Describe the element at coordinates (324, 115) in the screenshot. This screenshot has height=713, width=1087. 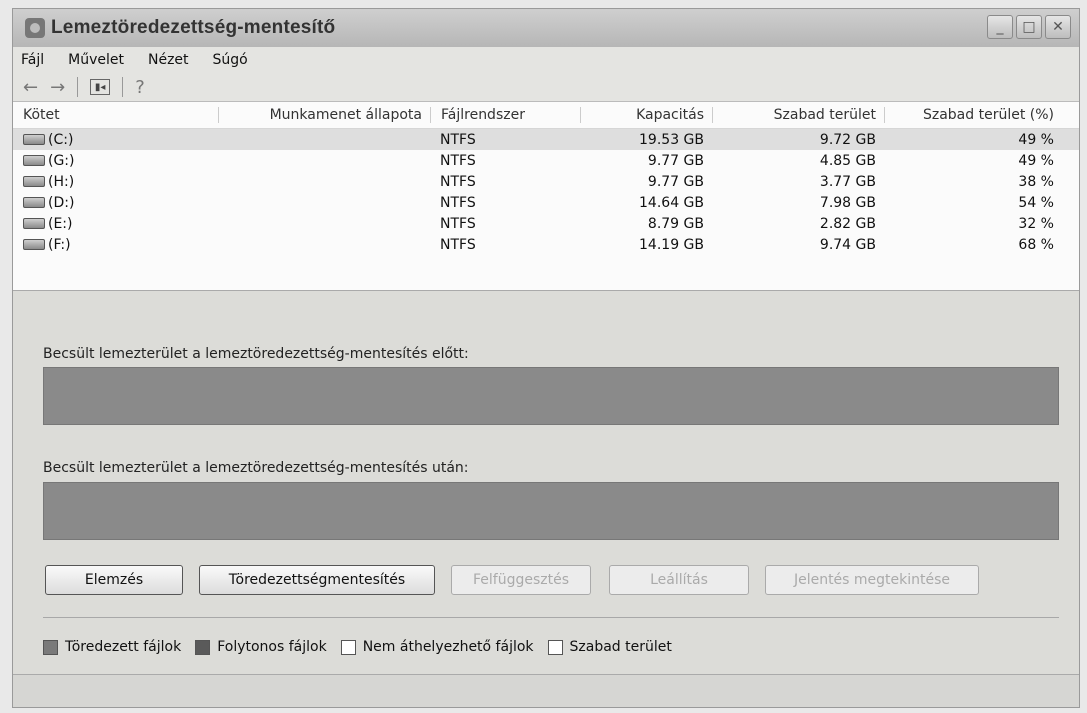
I see `column-header-session-status: Munkamenet állapota` at that location.